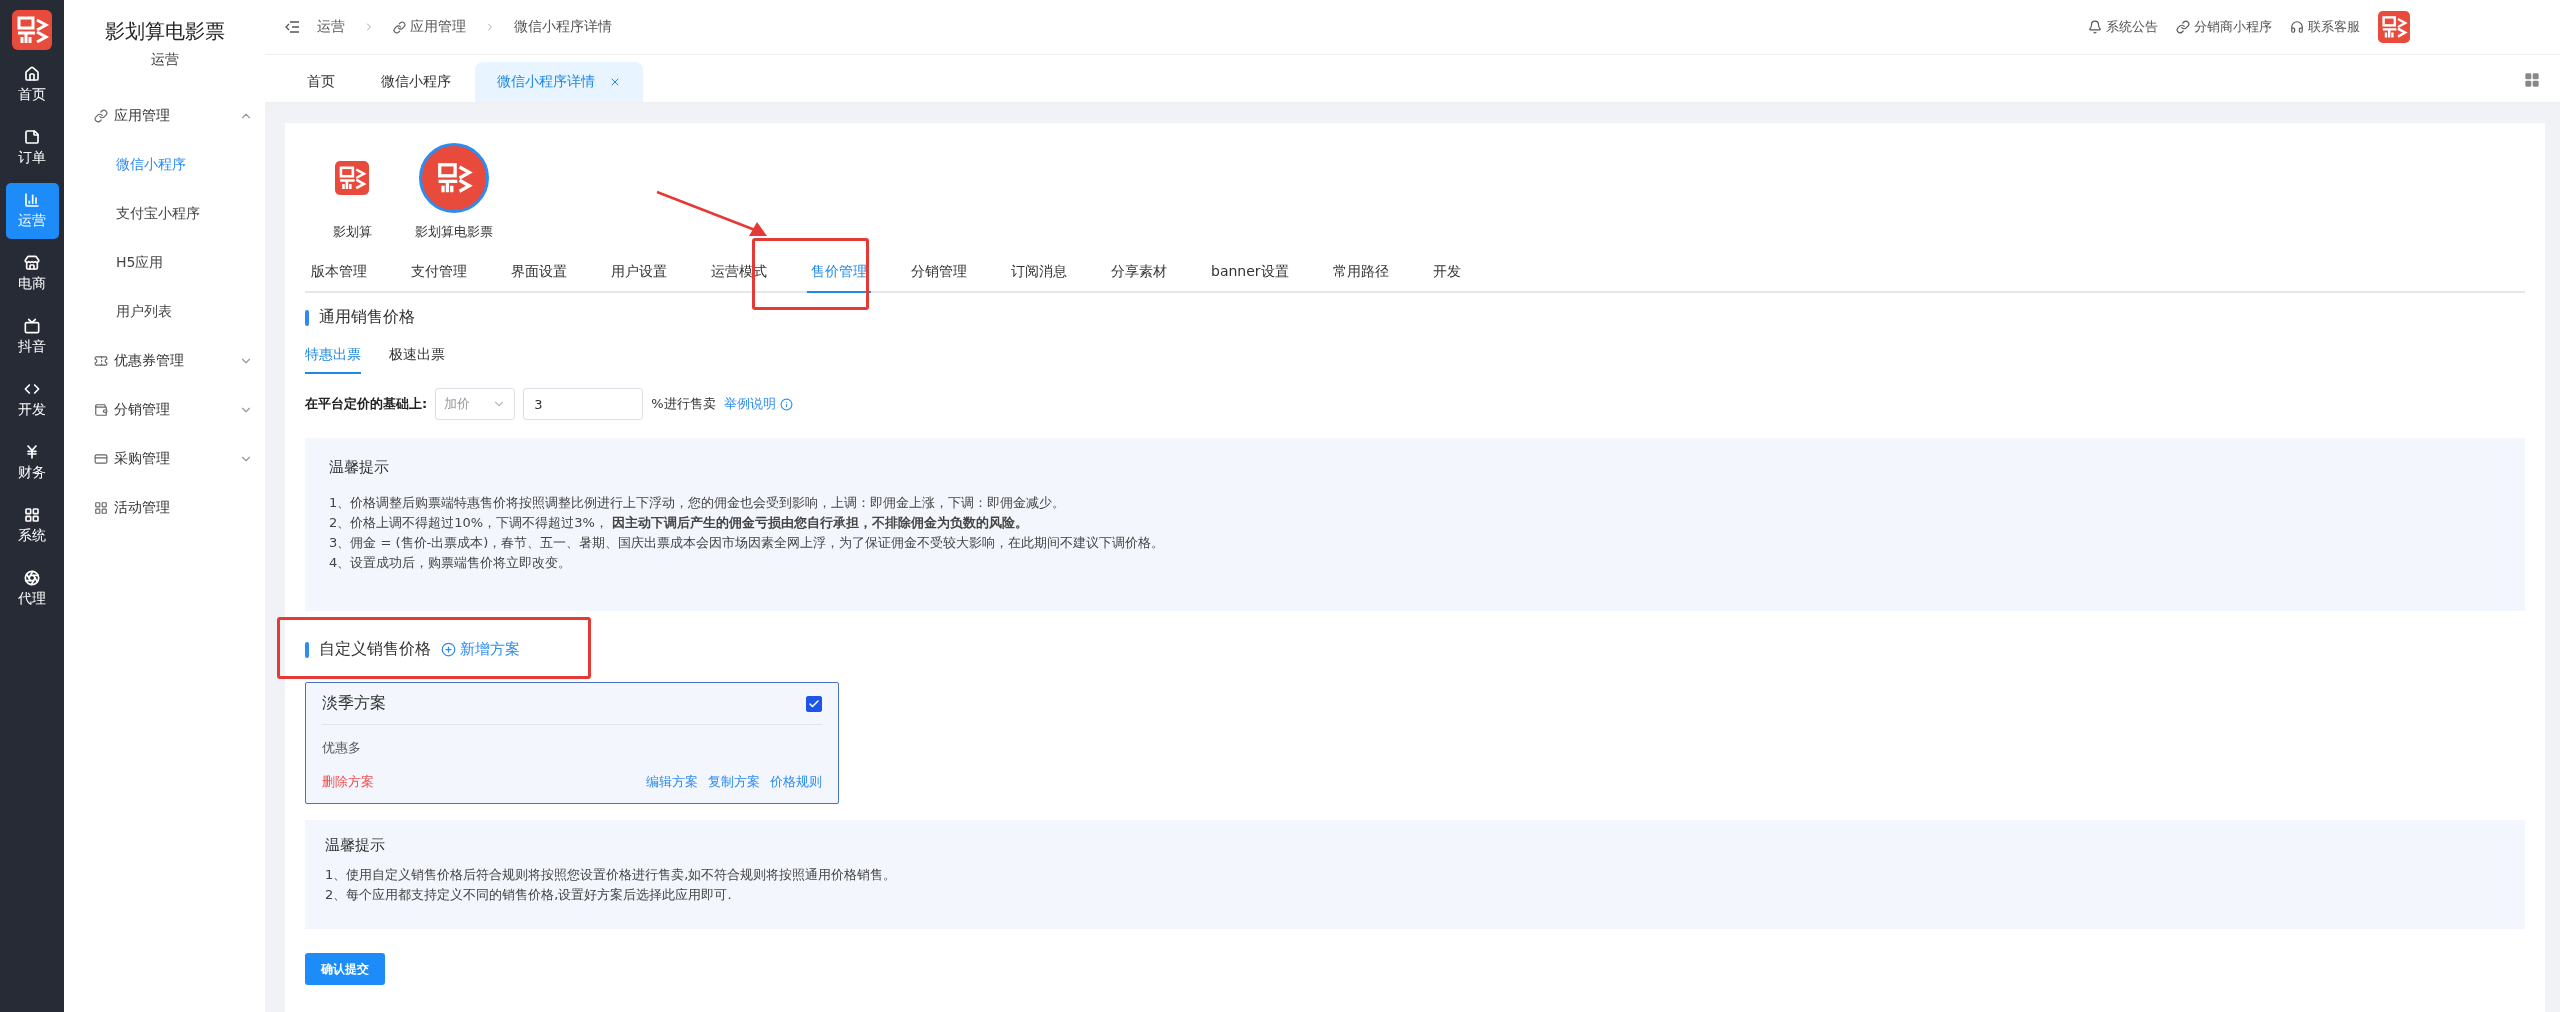  Describe the element at coordinates (101, 360) in the screenshot. I see `ticket-icon` at that location.